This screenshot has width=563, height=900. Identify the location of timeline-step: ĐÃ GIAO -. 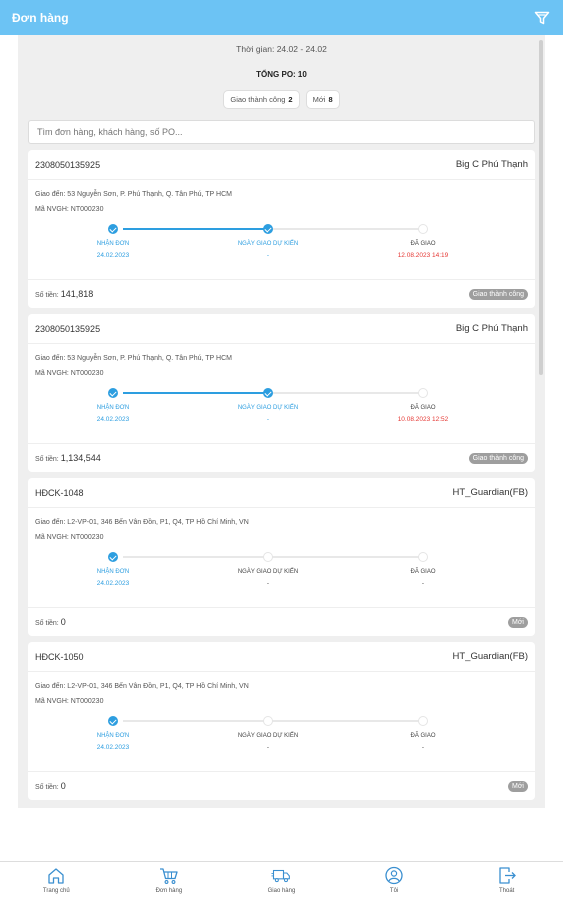
(423, 578).